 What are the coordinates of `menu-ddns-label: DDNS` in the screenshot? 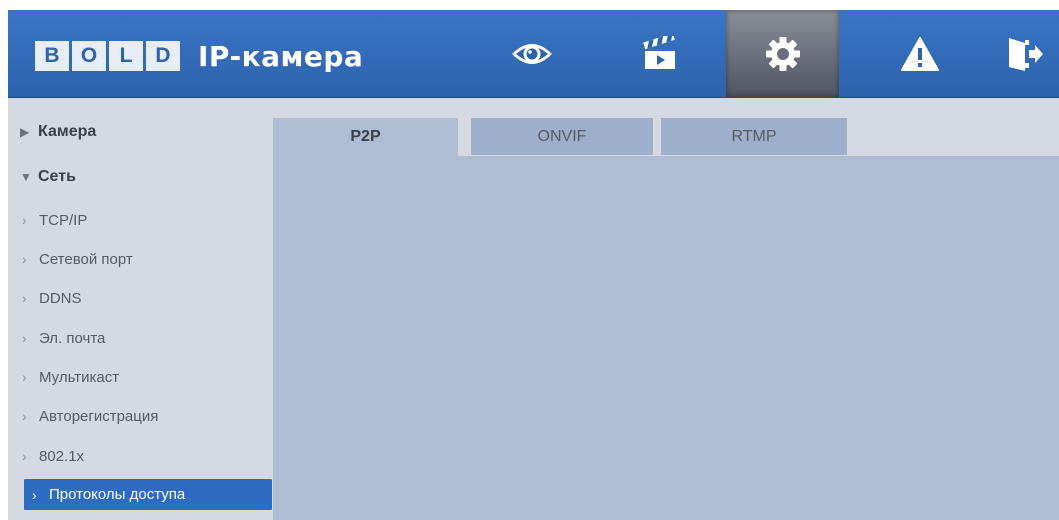 It's located at (60, 298).